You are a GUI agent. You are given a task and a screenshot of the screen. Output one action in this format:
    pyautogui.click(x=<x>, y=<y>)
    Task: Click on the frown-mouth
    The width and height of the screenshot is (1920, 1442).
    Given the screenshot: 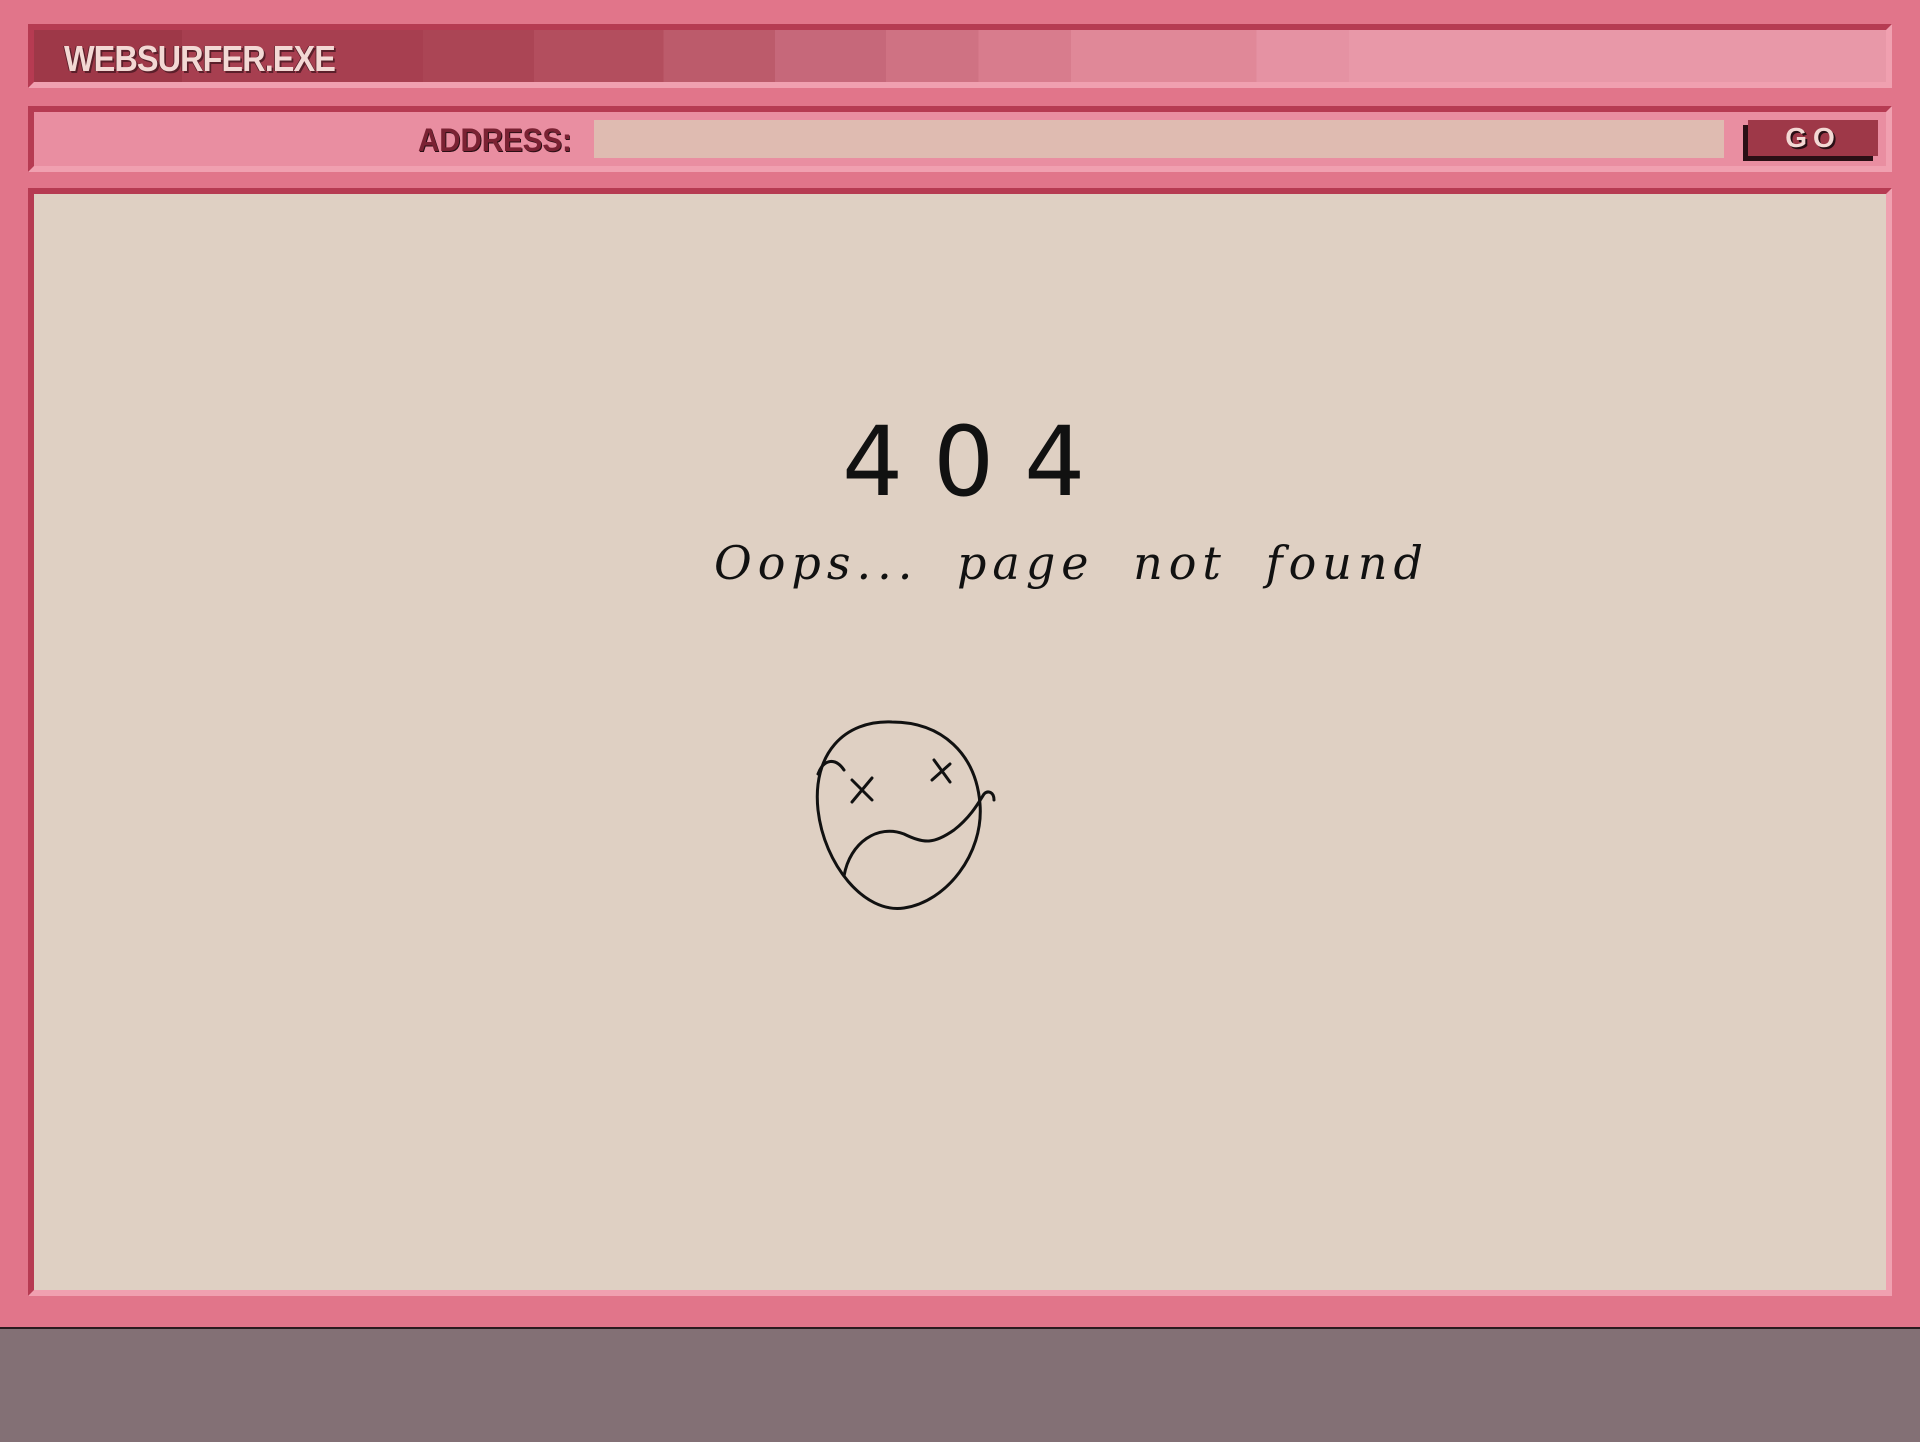 What is the action you would take?
    pyautogui.click(x=919, y=834)
    